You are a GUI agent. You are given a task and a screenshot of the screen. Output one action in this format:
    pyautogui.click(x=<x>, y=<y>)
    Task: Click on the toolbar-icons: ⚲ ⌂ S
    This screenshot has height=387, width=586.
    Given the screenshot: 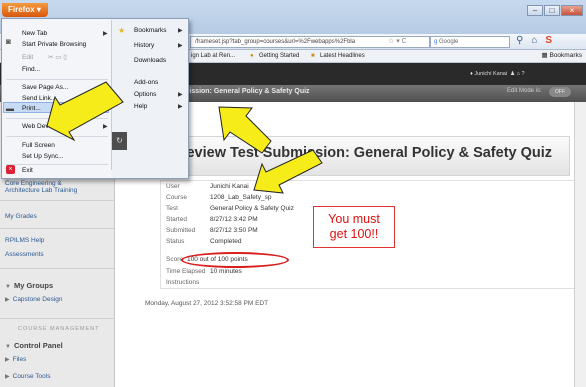 What is the action you would take?
    pyautogui.click(x=534, y=40)
    